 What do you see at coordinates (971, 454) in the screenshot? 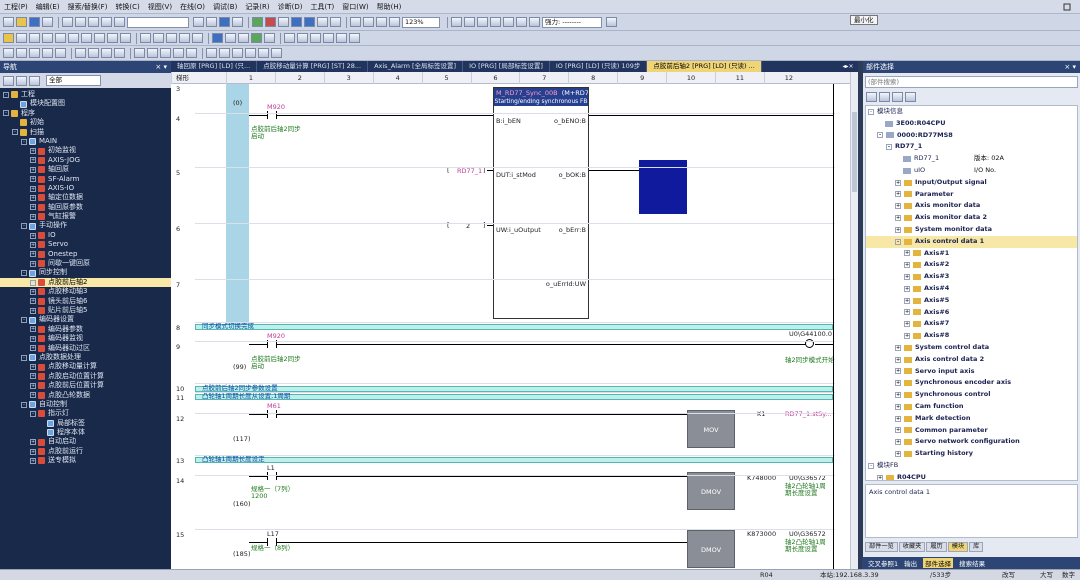
I see `parts-tree-item: + Starting history` at bounding box center [971, 454].